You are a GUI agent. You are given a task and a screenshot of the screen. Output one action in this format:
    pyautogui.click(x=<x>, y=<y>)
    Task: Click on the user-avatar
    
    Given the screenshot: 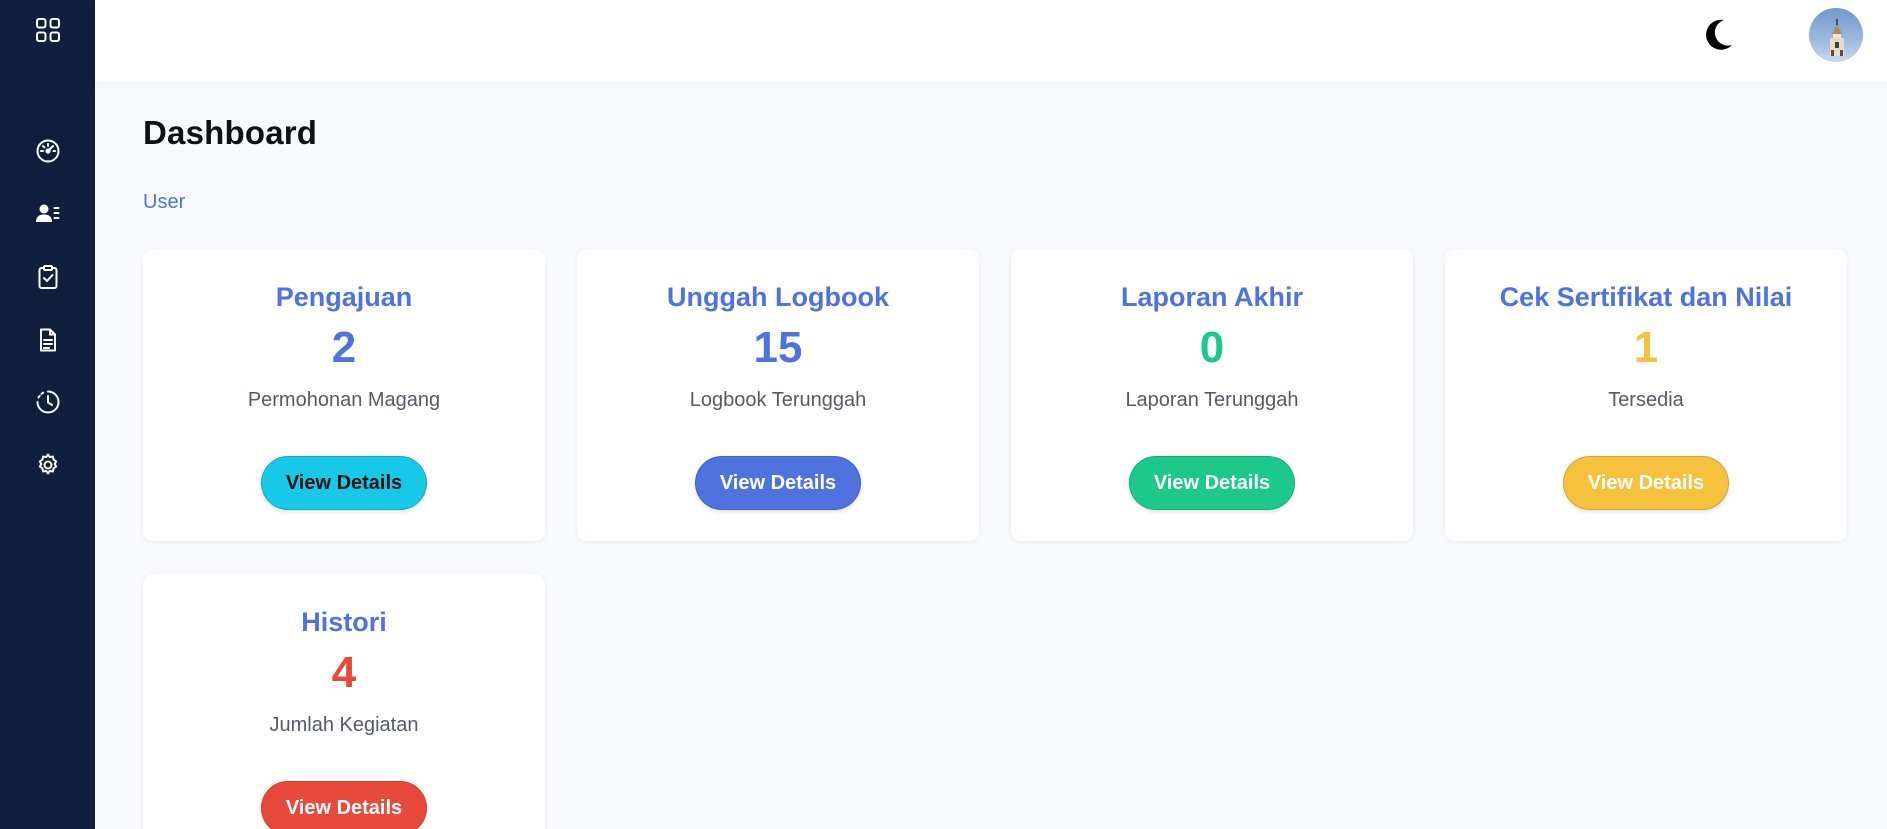 What is the action you would take?
    pyautogui.click(x=1836, y=35)
    